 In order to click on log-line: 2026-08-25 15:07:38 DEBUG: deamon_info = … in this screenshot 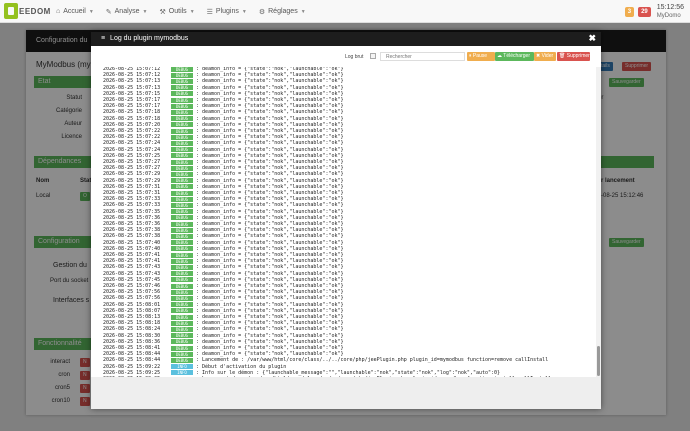, I will do `click(223, 230)`.